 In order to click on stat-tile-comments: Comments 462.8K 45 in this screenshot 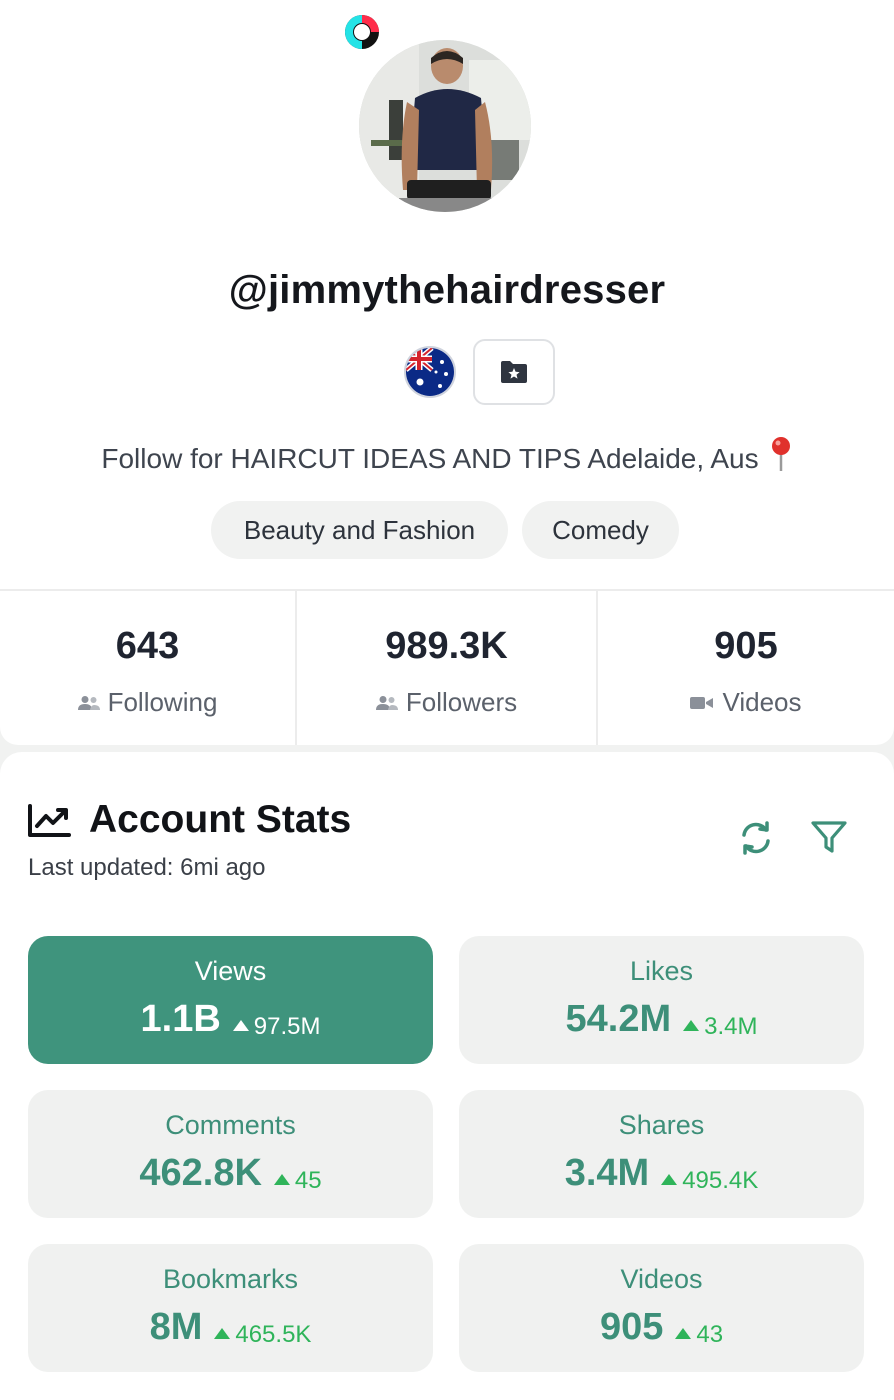, I will do `click(230, 1154)`.